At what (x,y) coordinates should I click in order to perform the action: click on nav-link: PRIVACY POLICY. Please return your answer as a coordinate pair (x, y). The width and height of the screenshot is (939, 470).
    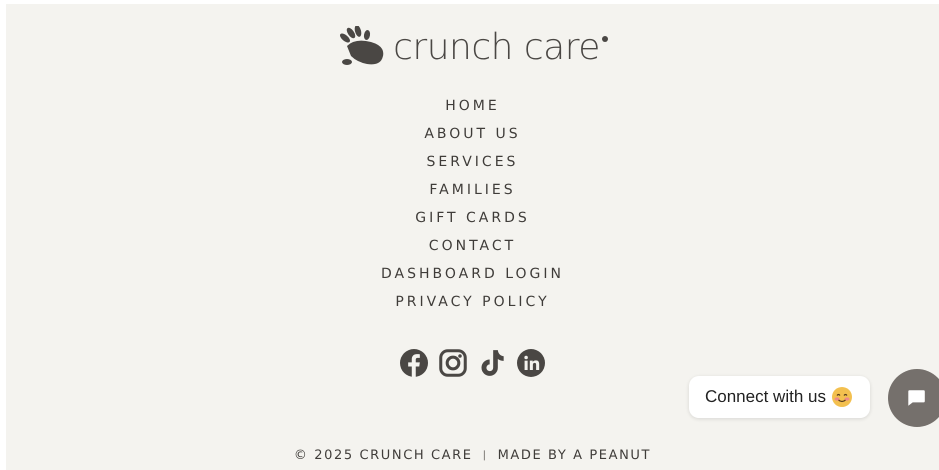
    Looking at the image, I should click on (472, 302).